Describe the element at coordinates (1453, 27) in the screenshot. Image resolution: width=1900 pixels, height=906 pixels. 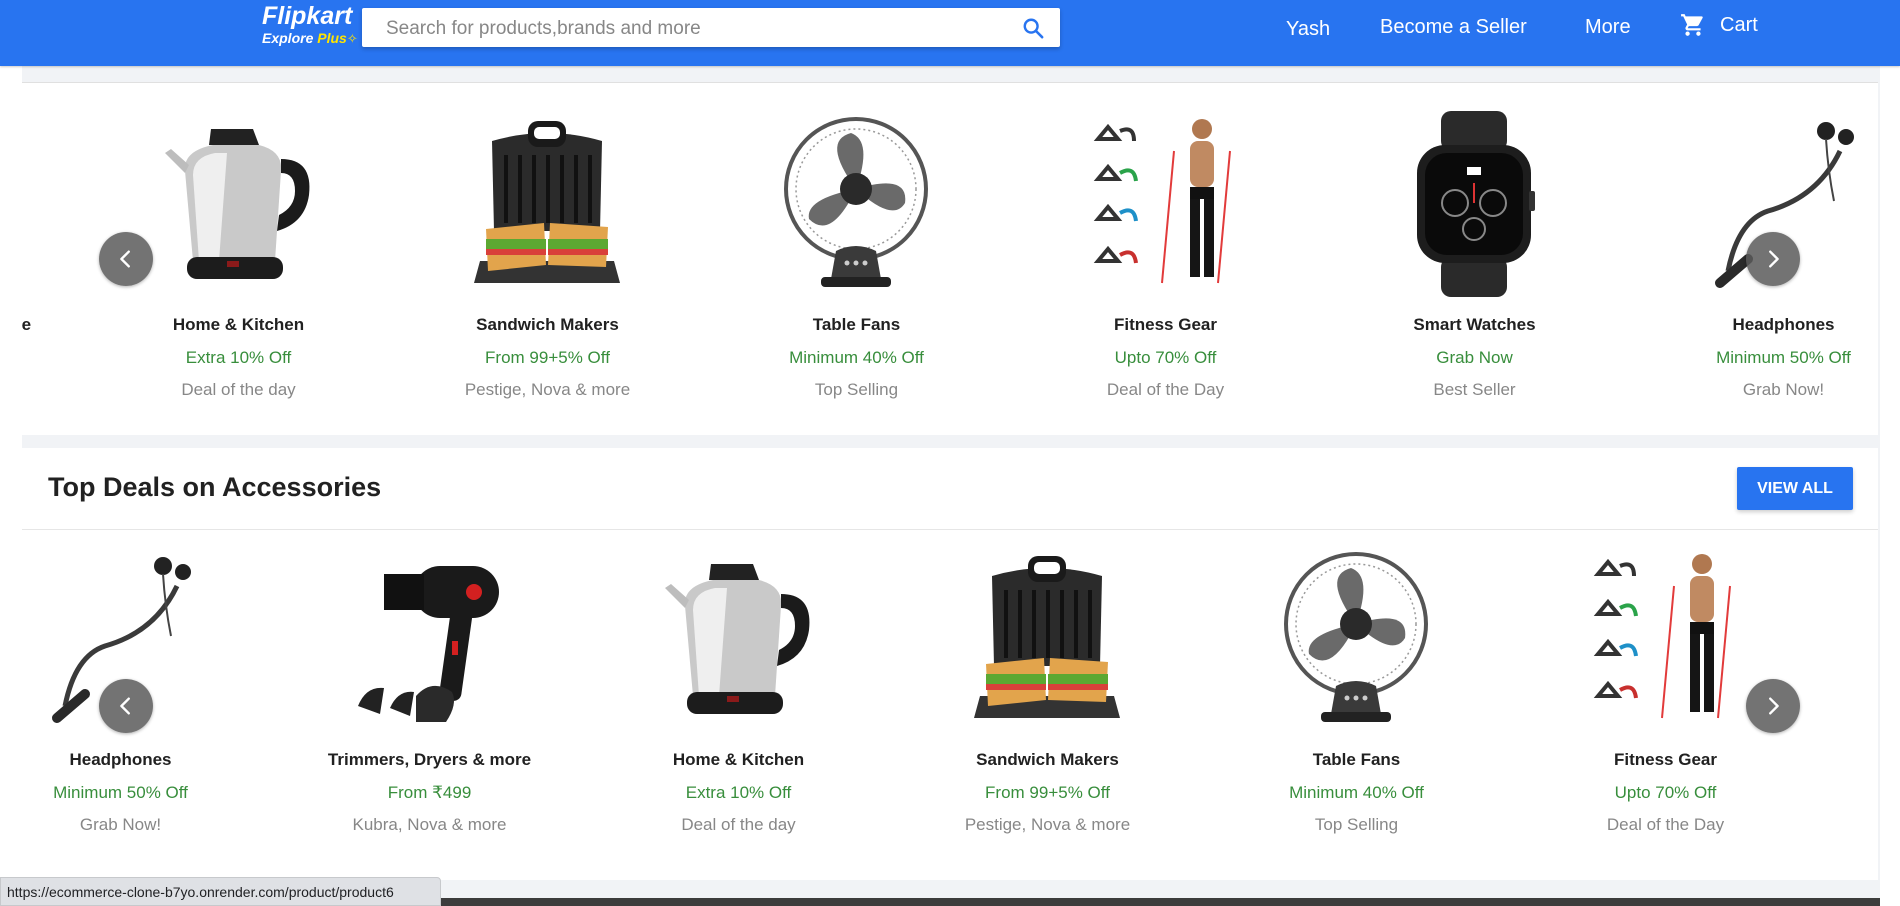
I see `become-seller-link: Become a Seller` at that location.